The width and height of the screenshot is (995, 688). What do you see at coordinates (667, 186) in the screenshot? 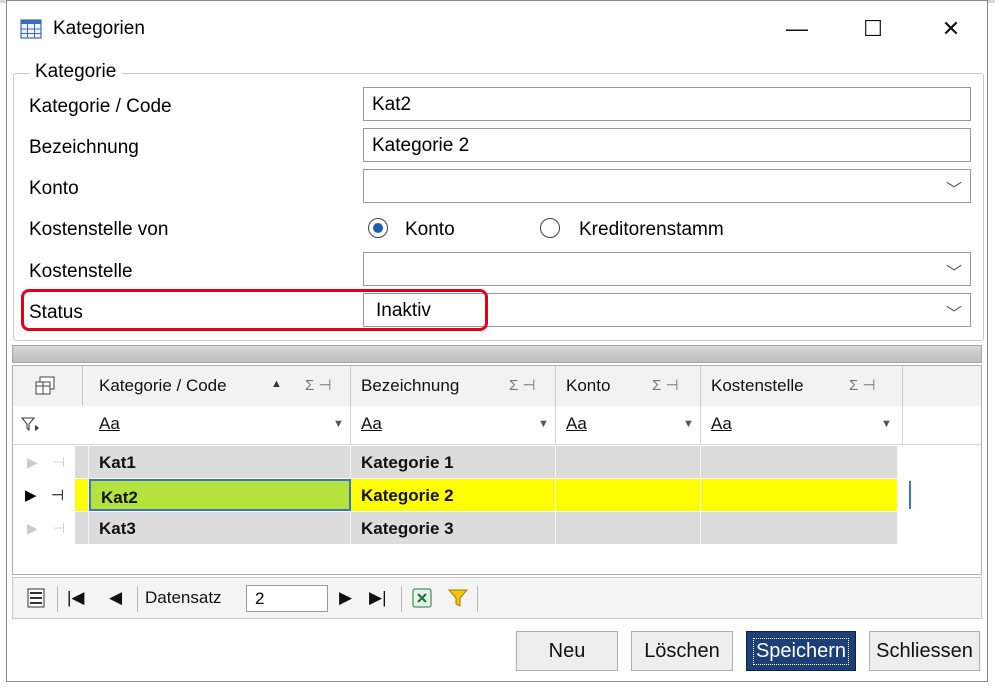
I see `konto-combobox: ﹀` at bounding box center [667, 186].